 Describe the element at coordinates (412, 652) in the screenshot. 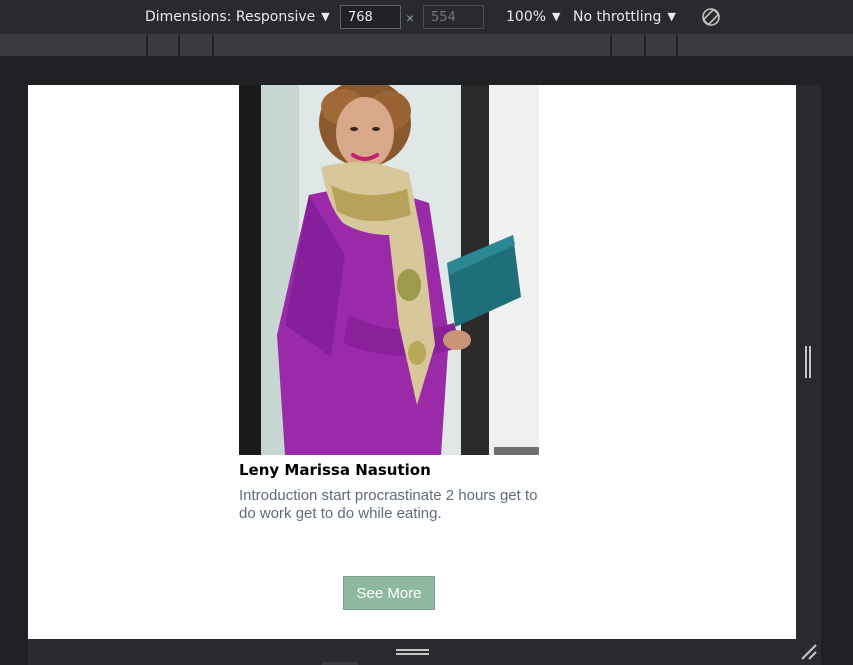

I see `height-resize-handle` at that location.